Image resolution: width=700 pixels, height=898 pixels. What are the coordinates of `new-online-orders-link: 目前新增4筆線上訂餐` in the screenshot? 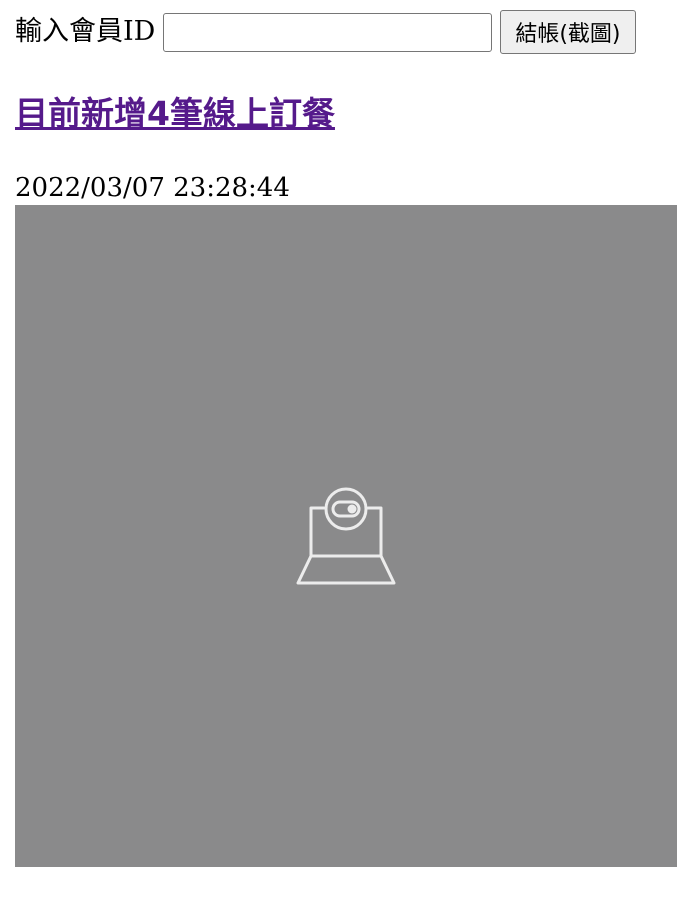 It's located at (175, 114).